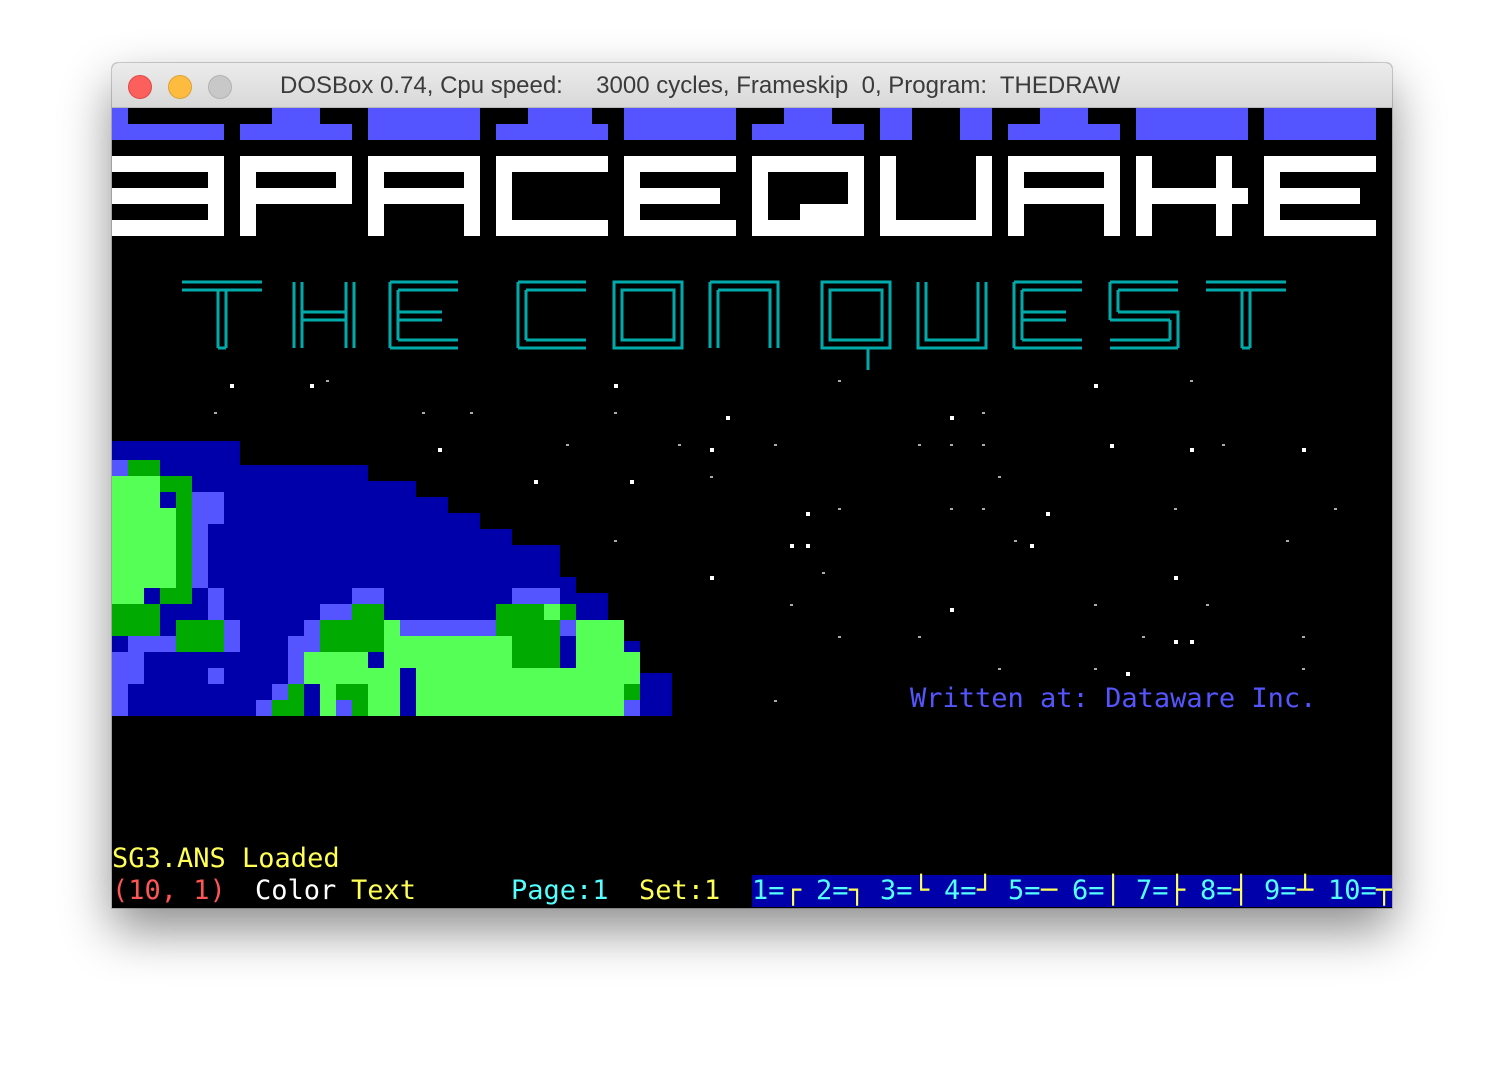 Image resolution: width=1504 pixels, height=1068 pixels. Describe the element at coordinates (793, 890) in the screenshot. I see `charset-glyph-1: ┌` at that location.